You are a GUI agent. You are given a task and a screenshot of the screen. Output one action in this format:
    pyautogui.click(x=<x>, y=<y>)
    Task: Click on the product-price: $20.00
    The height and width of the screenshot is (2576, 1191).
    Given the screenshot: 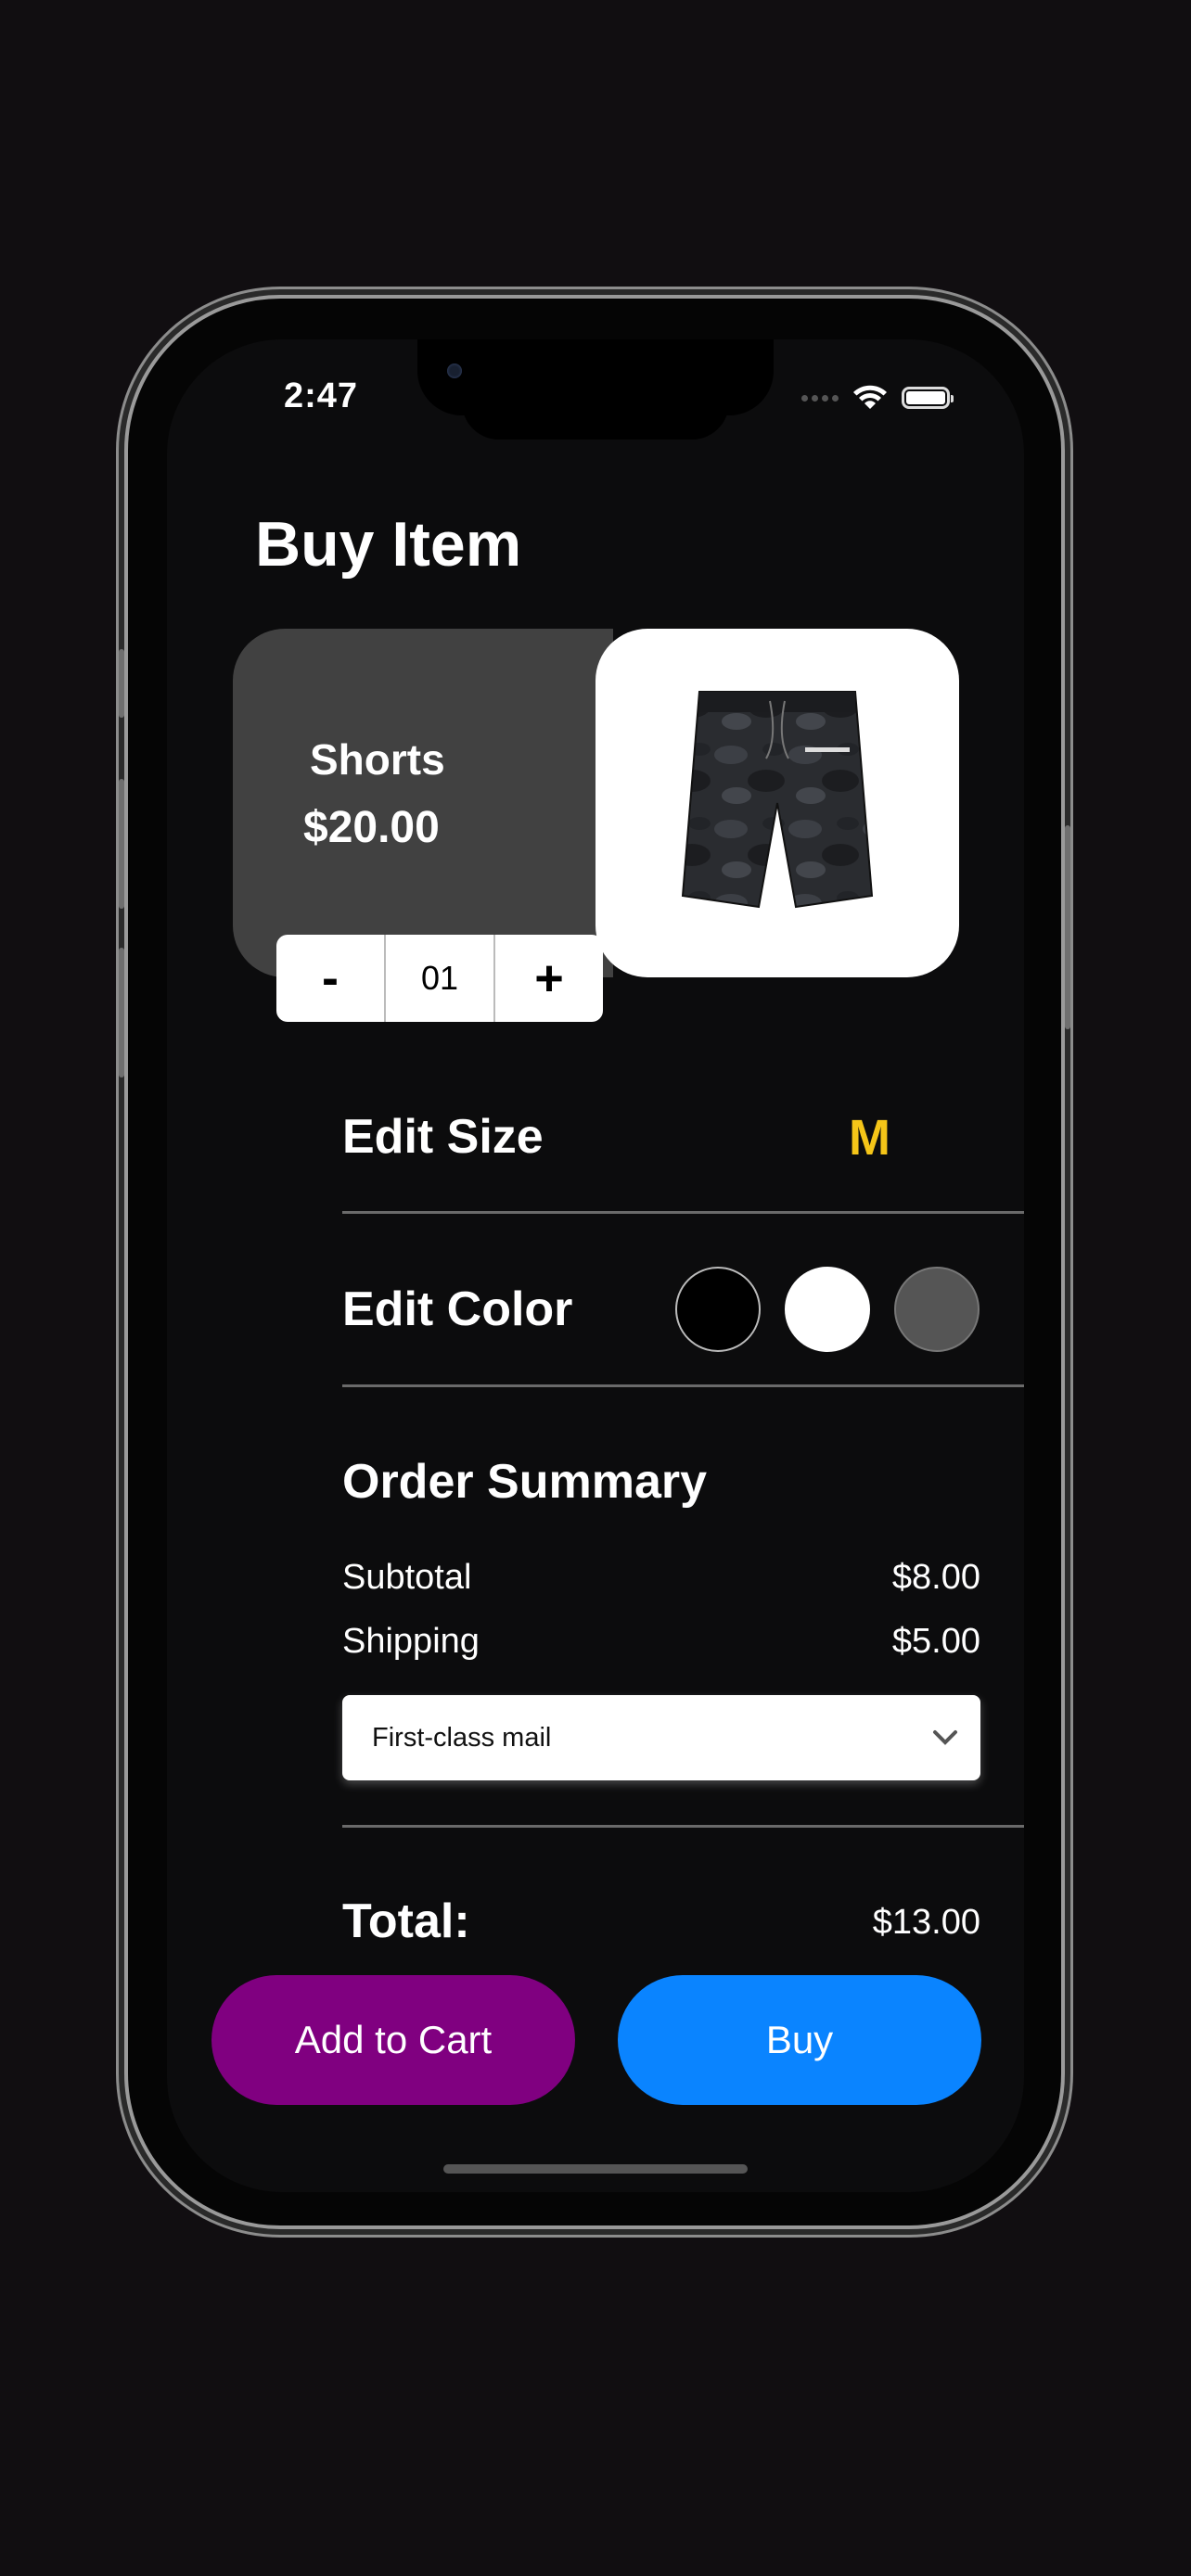 What is the action you would take?
    pyautogui.click(x=372, y=827)
    